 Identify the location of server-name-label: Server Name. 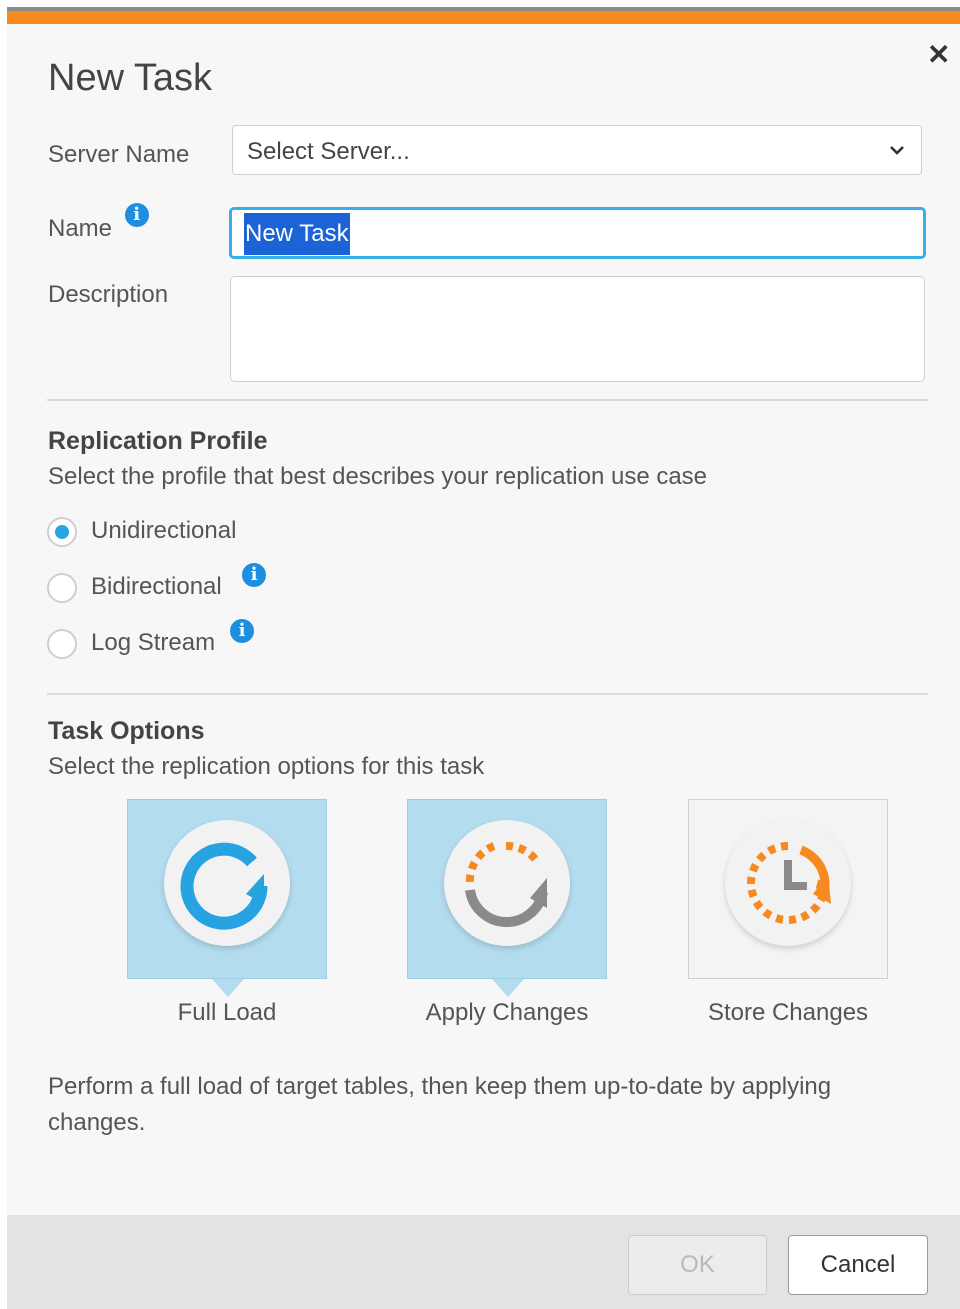
(119, 154).